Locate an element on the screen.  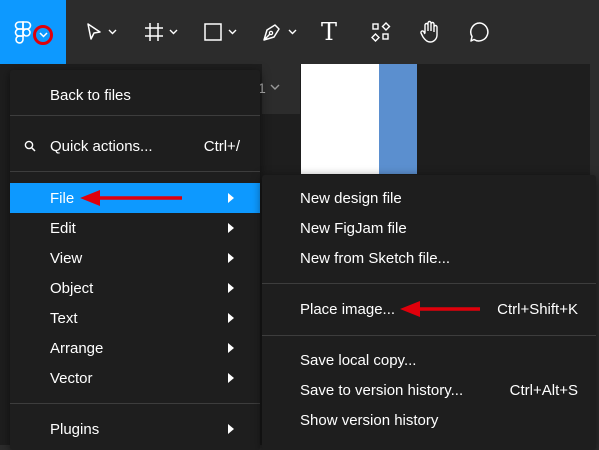
frame-tool is located at coordinates (161, 32).